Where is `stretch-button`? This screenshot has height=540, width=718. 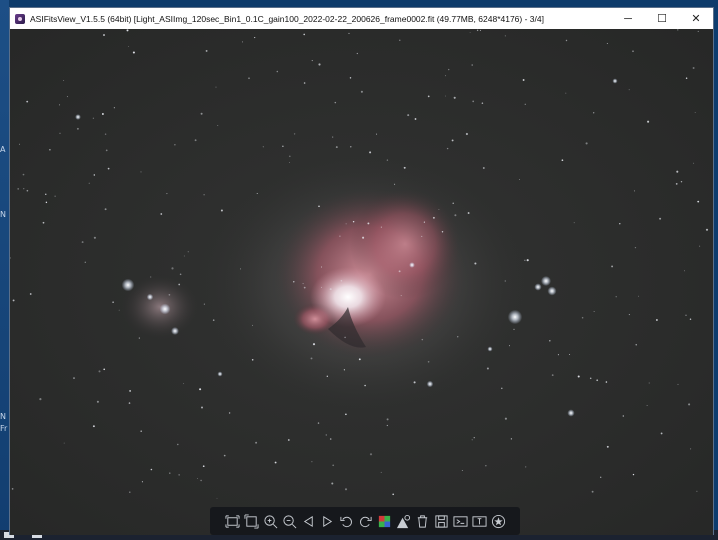 stretch-button is located at coordinates (403, 521).